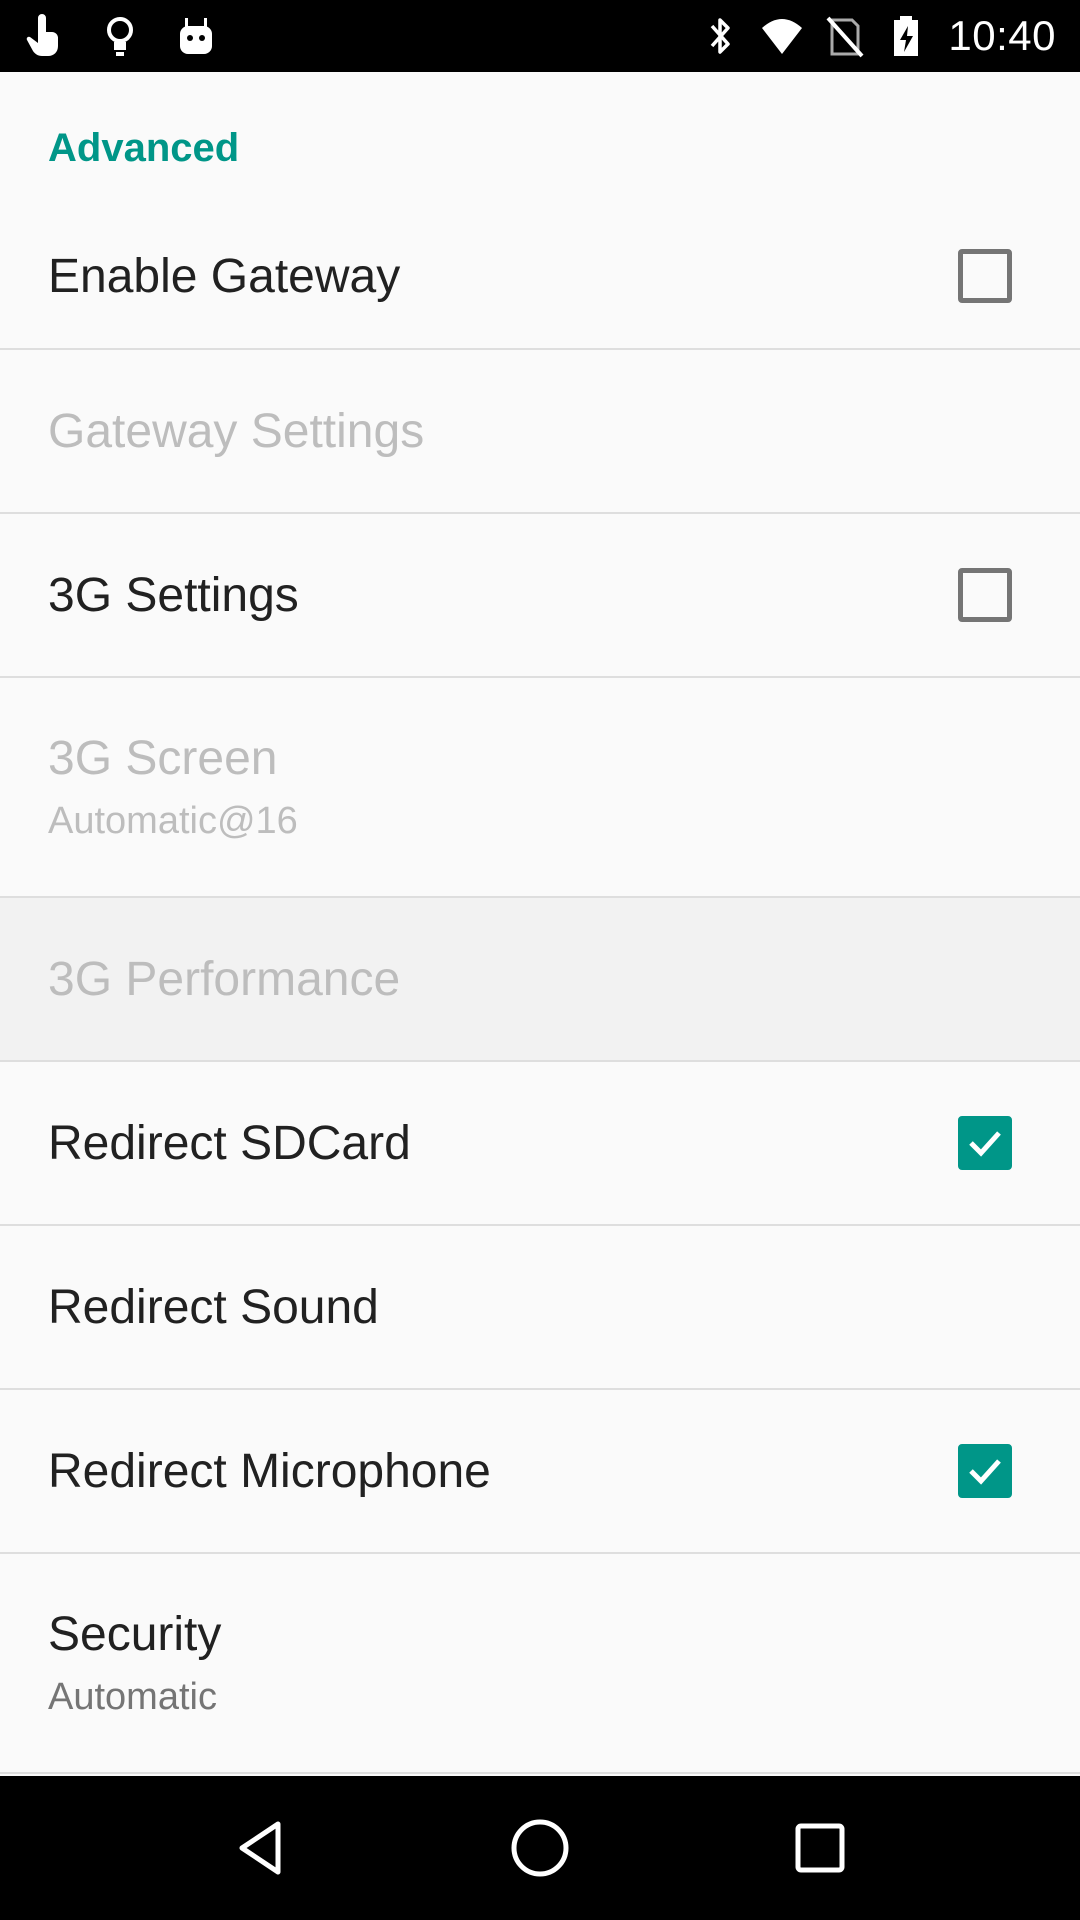  Describe the element at coordinates (144, 148) in the screenshot. I see `section-header-advanced: Advanced` at that location.